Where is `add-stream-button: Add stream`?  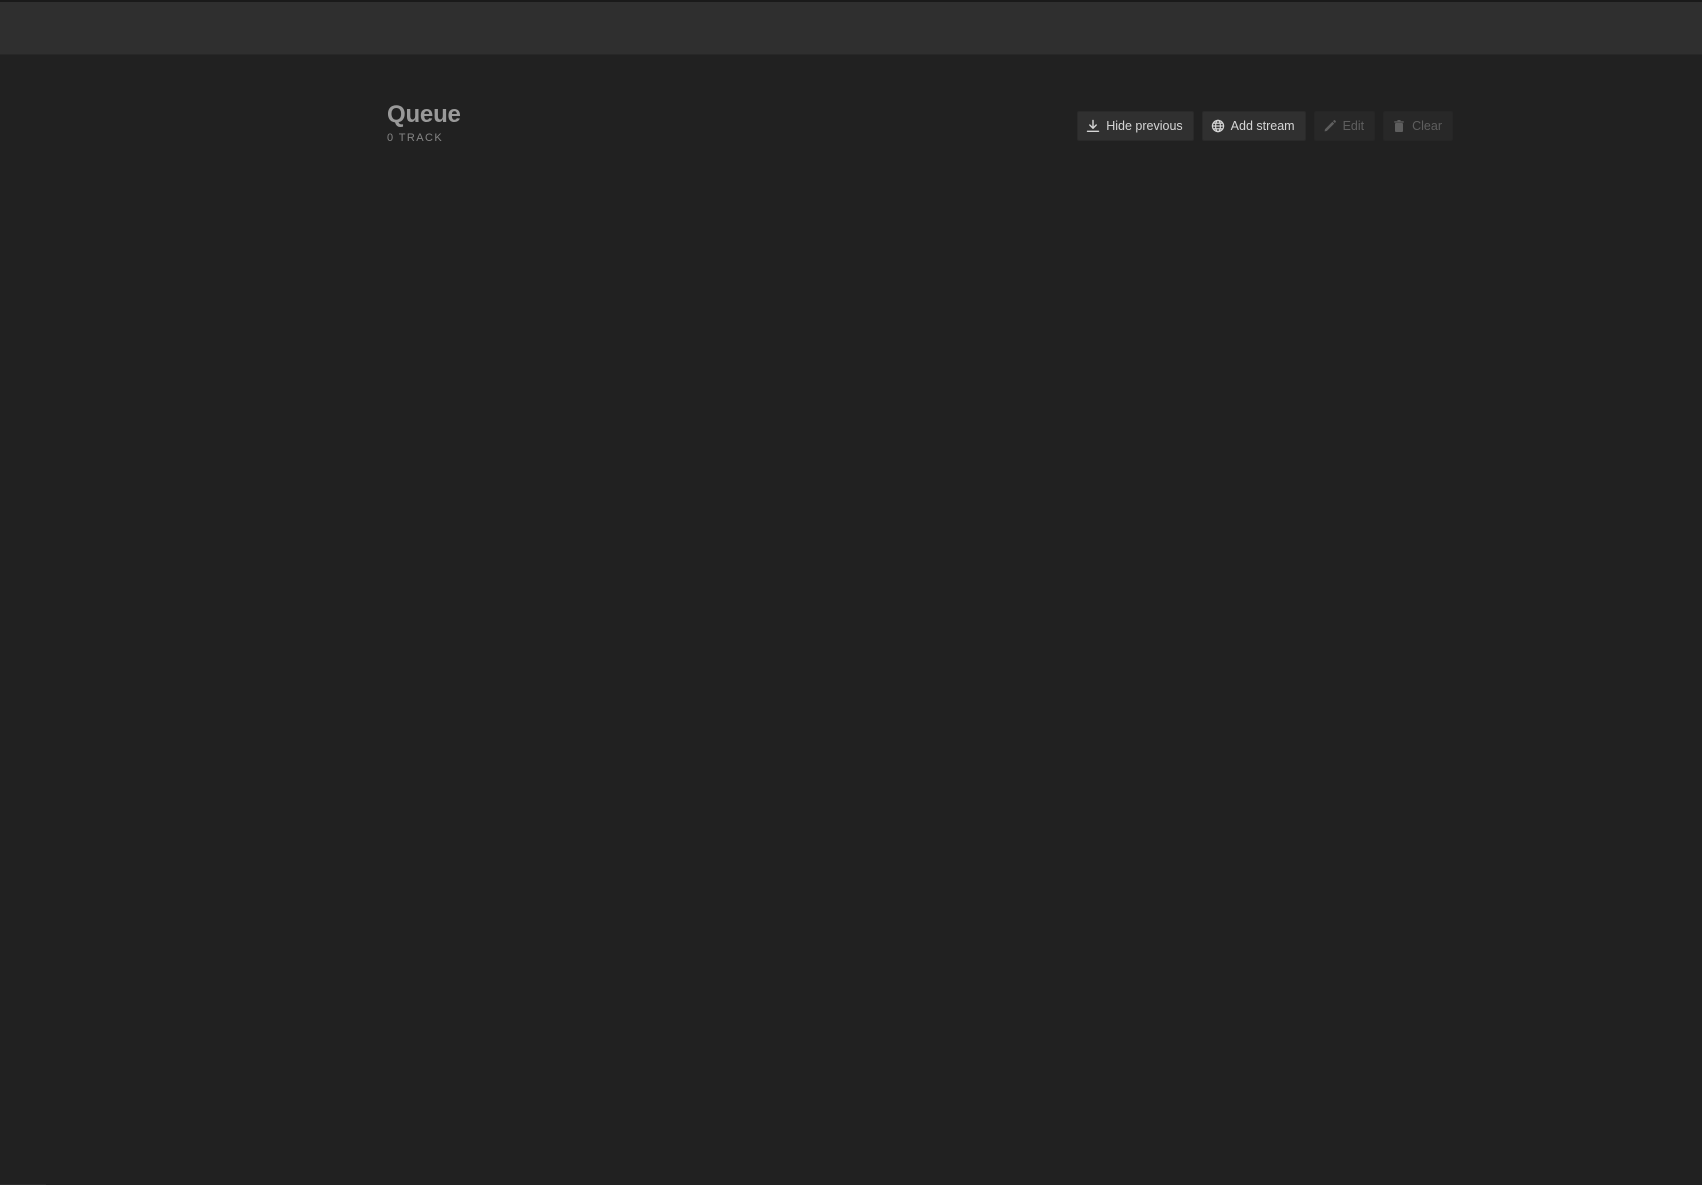 add-stream-button: Add stream is located at coordinates (1253, 126).